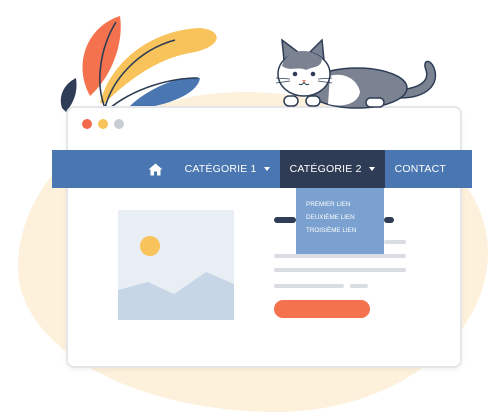 The height and width of the screenshot is (420, 501). I want to click on window-controls, so click(103, 124).